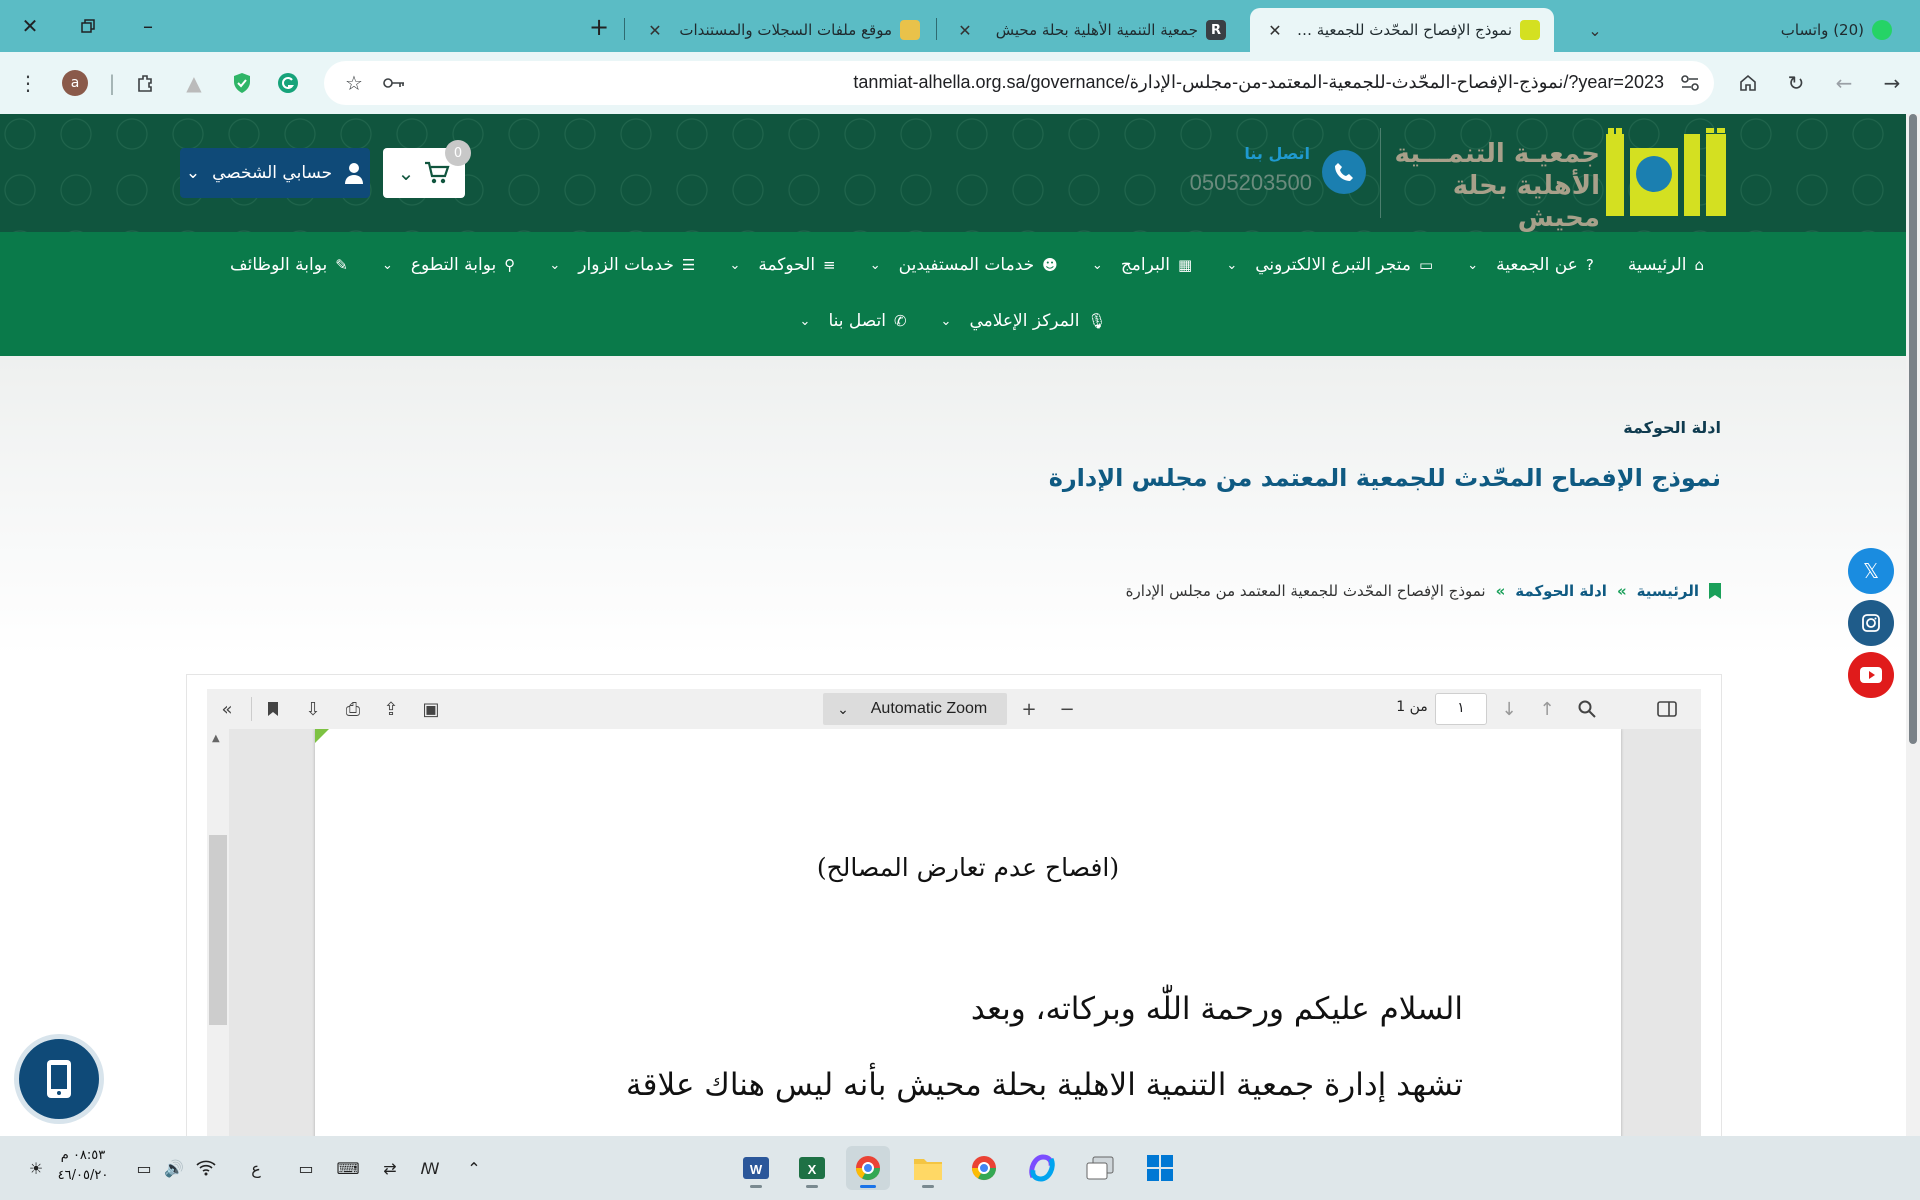 This screenshot has width=1920, height=1200. Describe the element at coordinates (216, 738) in the screenshot. I see `scroll-up-icon: ▲` at that location.